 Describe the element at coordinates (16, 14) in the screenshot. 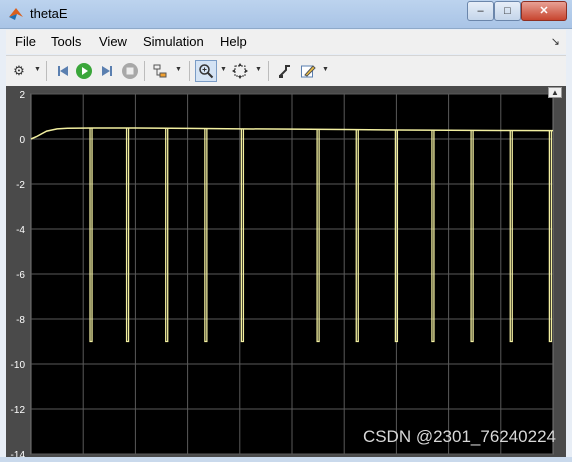

I see `matlab-logo-icon` at that location.